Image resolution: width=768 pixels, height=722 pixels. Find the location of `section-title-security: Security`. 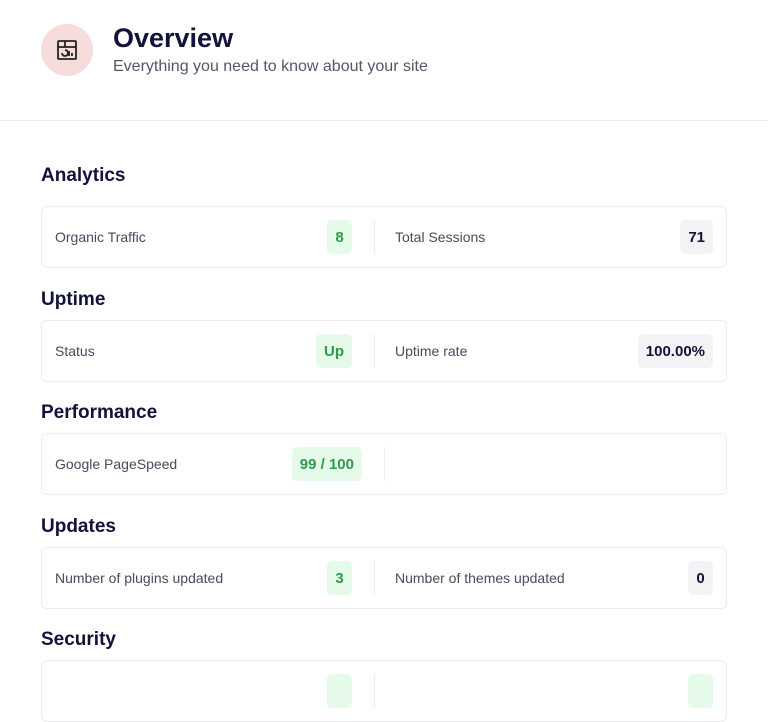

section-title-security: Security is located at coordinates (78, 639).